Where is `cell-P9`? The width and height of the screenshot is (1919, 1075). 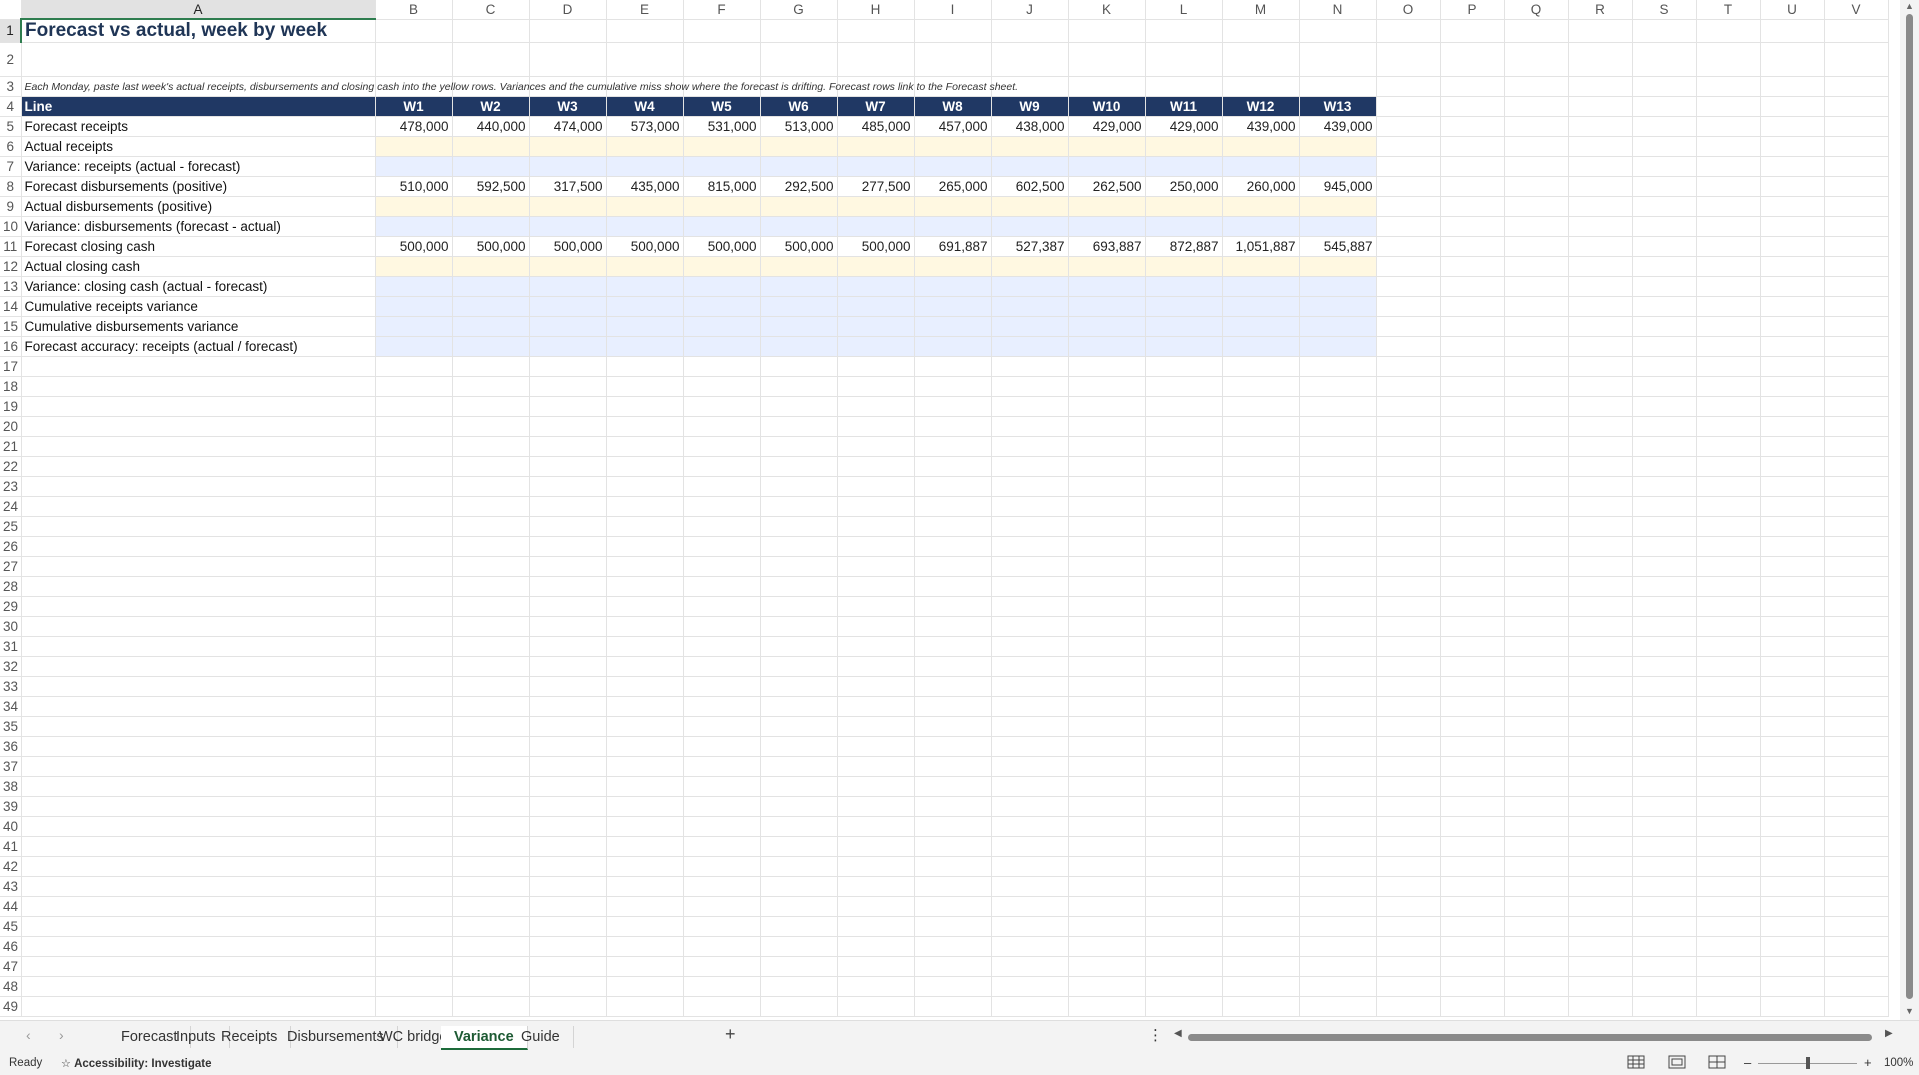
cell-P9 is located at coordinates (1472, 206).